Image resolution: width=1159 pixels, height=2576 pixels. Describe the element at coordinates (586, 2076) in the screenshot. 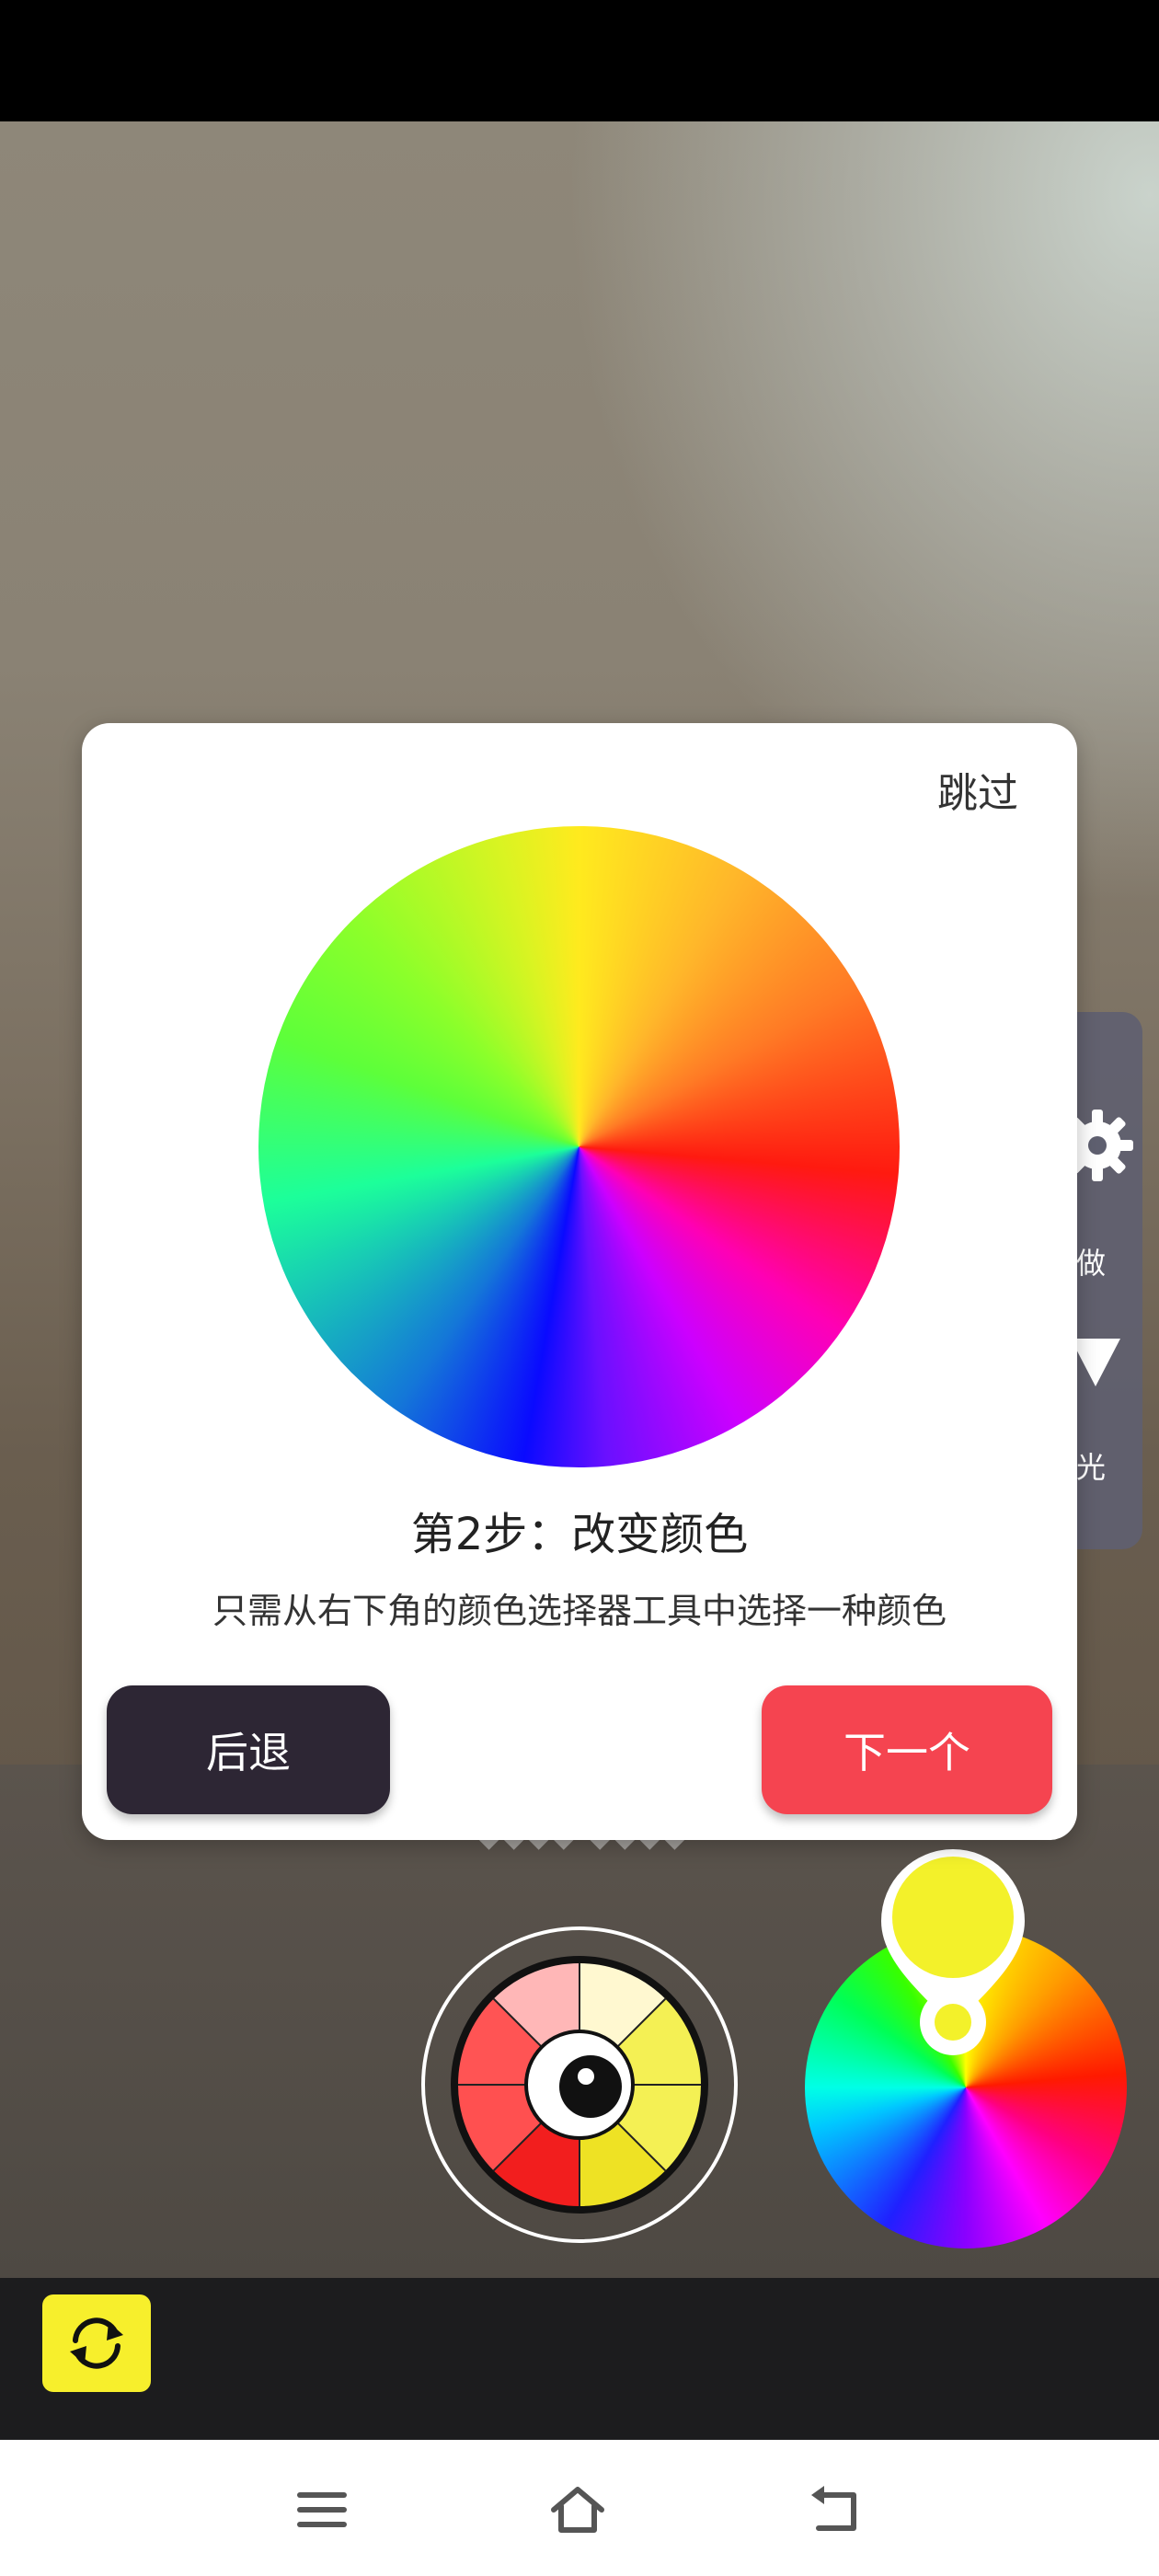

I see `eye-glint` at that location.